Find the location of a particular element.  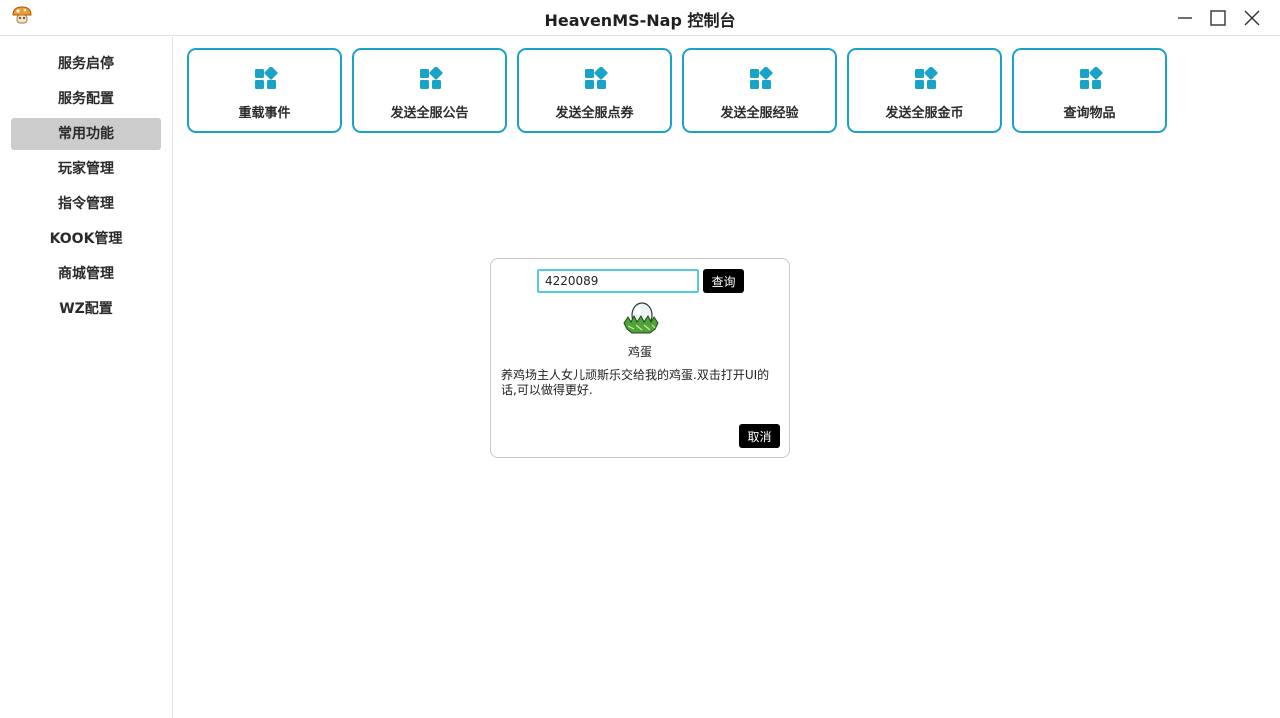

sidebar-item-kook-management: KOOK管理 is located at coordinates (86, 239).